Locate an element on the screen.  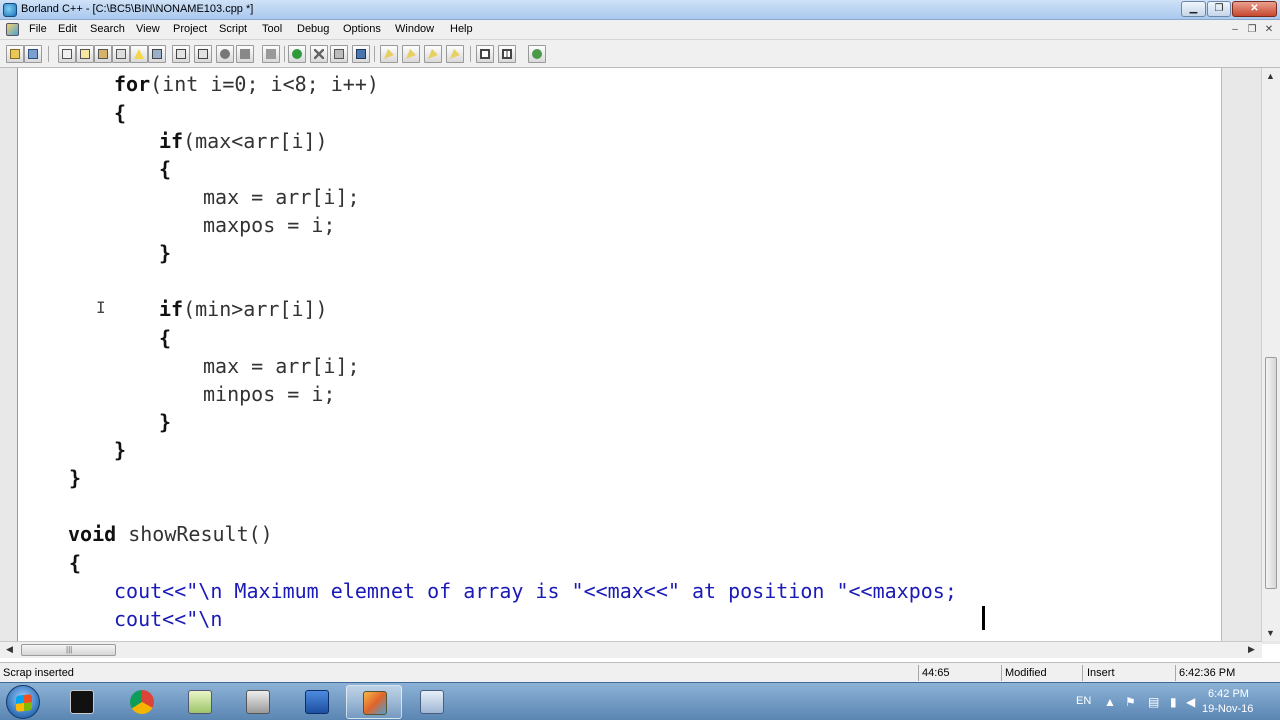
evaluate-icon is located at coordinates (433, 54).